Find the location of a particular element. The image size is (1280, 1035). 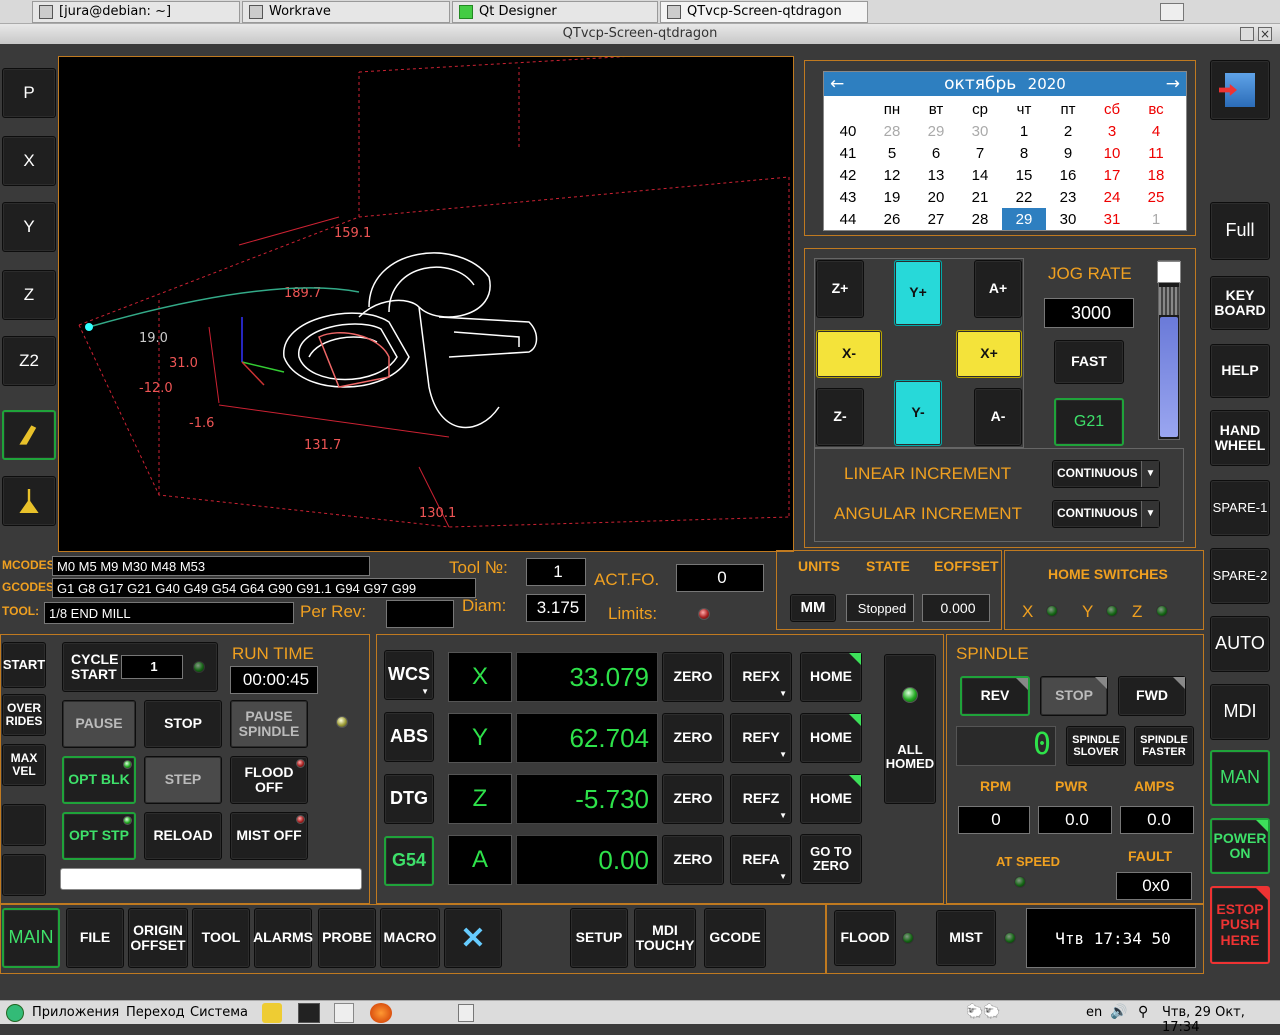

flood-off-button: FLOOD OFF is located at coordinates (269, 780).